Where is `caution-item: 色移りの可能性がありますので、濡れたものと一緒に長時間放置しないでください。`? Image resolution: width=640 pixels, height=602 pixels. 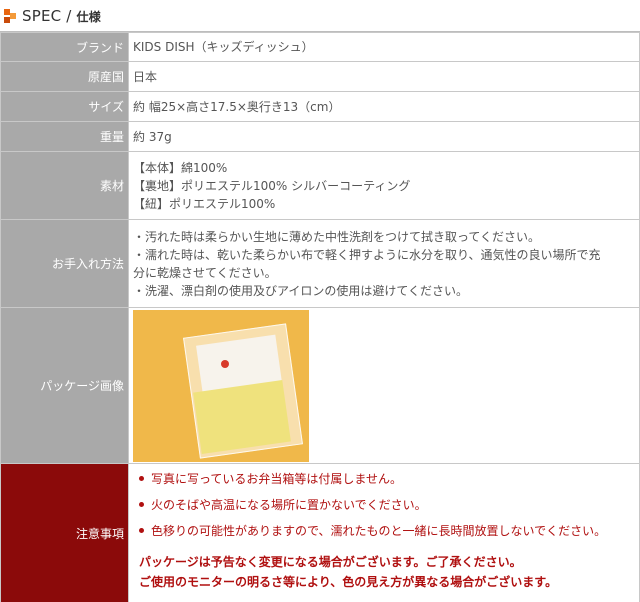 caution-item: 色移りの可能性がありますので、濡れたものと一緒に長時間放置しないでください。 is located at coordinates (387, 531).